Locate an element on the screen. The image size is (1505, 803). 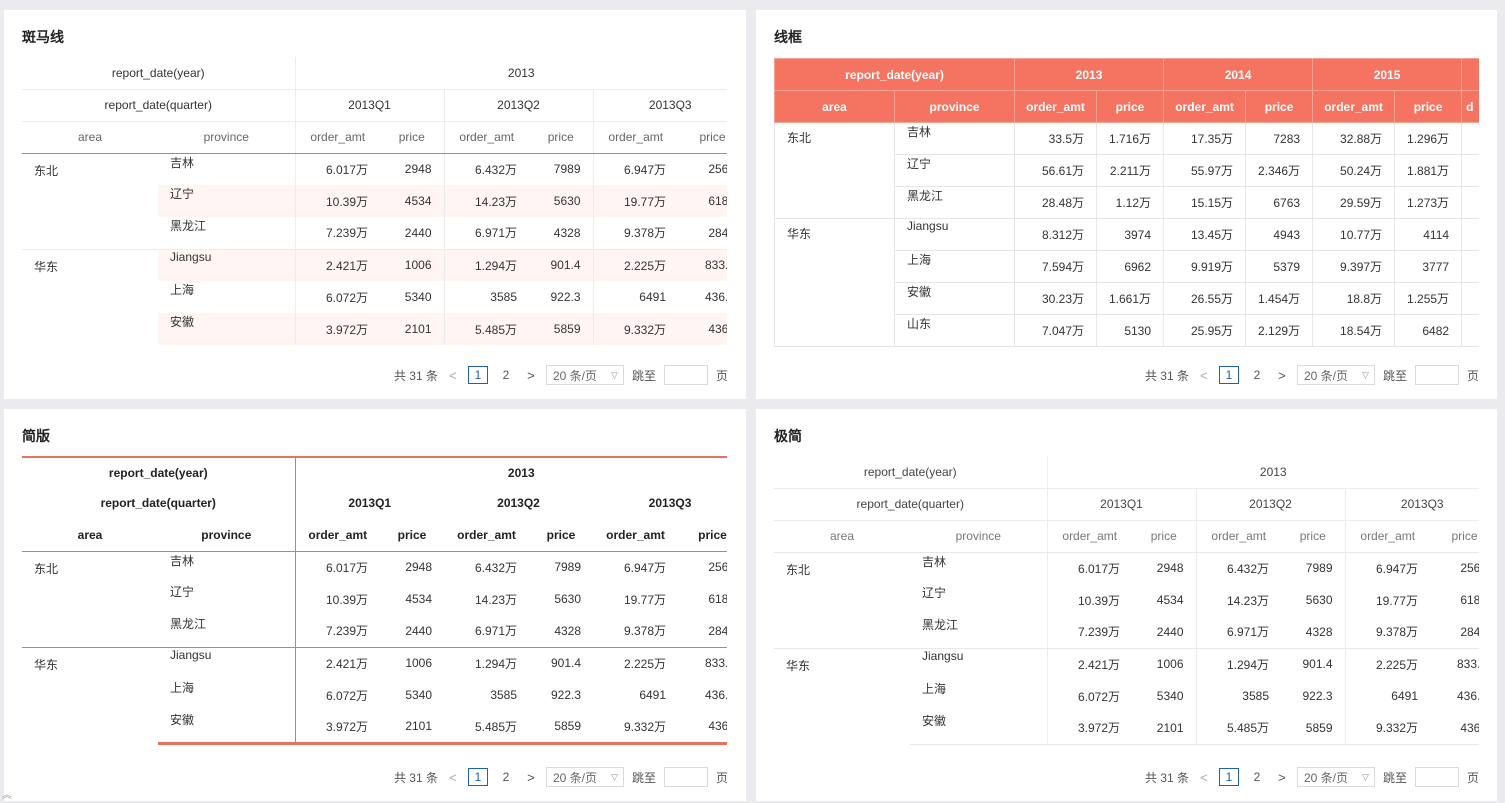
chevron-down-icon: ▽ is located at coordinates (1365, 374).